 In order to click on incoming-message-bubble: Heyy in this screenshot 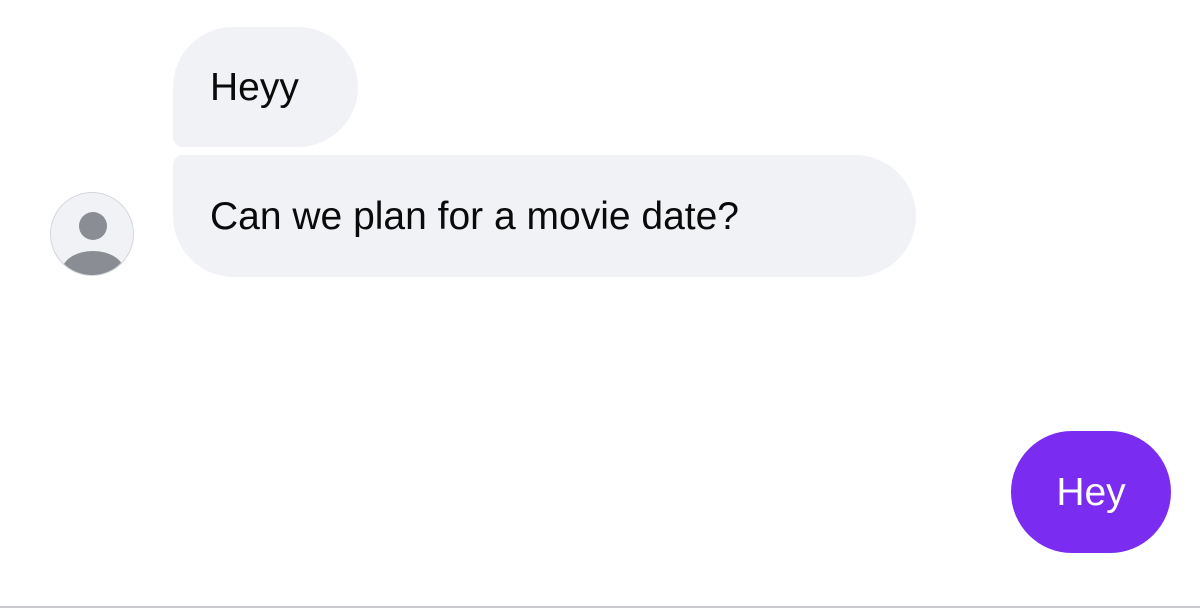, I will do `click(265, 87)`.